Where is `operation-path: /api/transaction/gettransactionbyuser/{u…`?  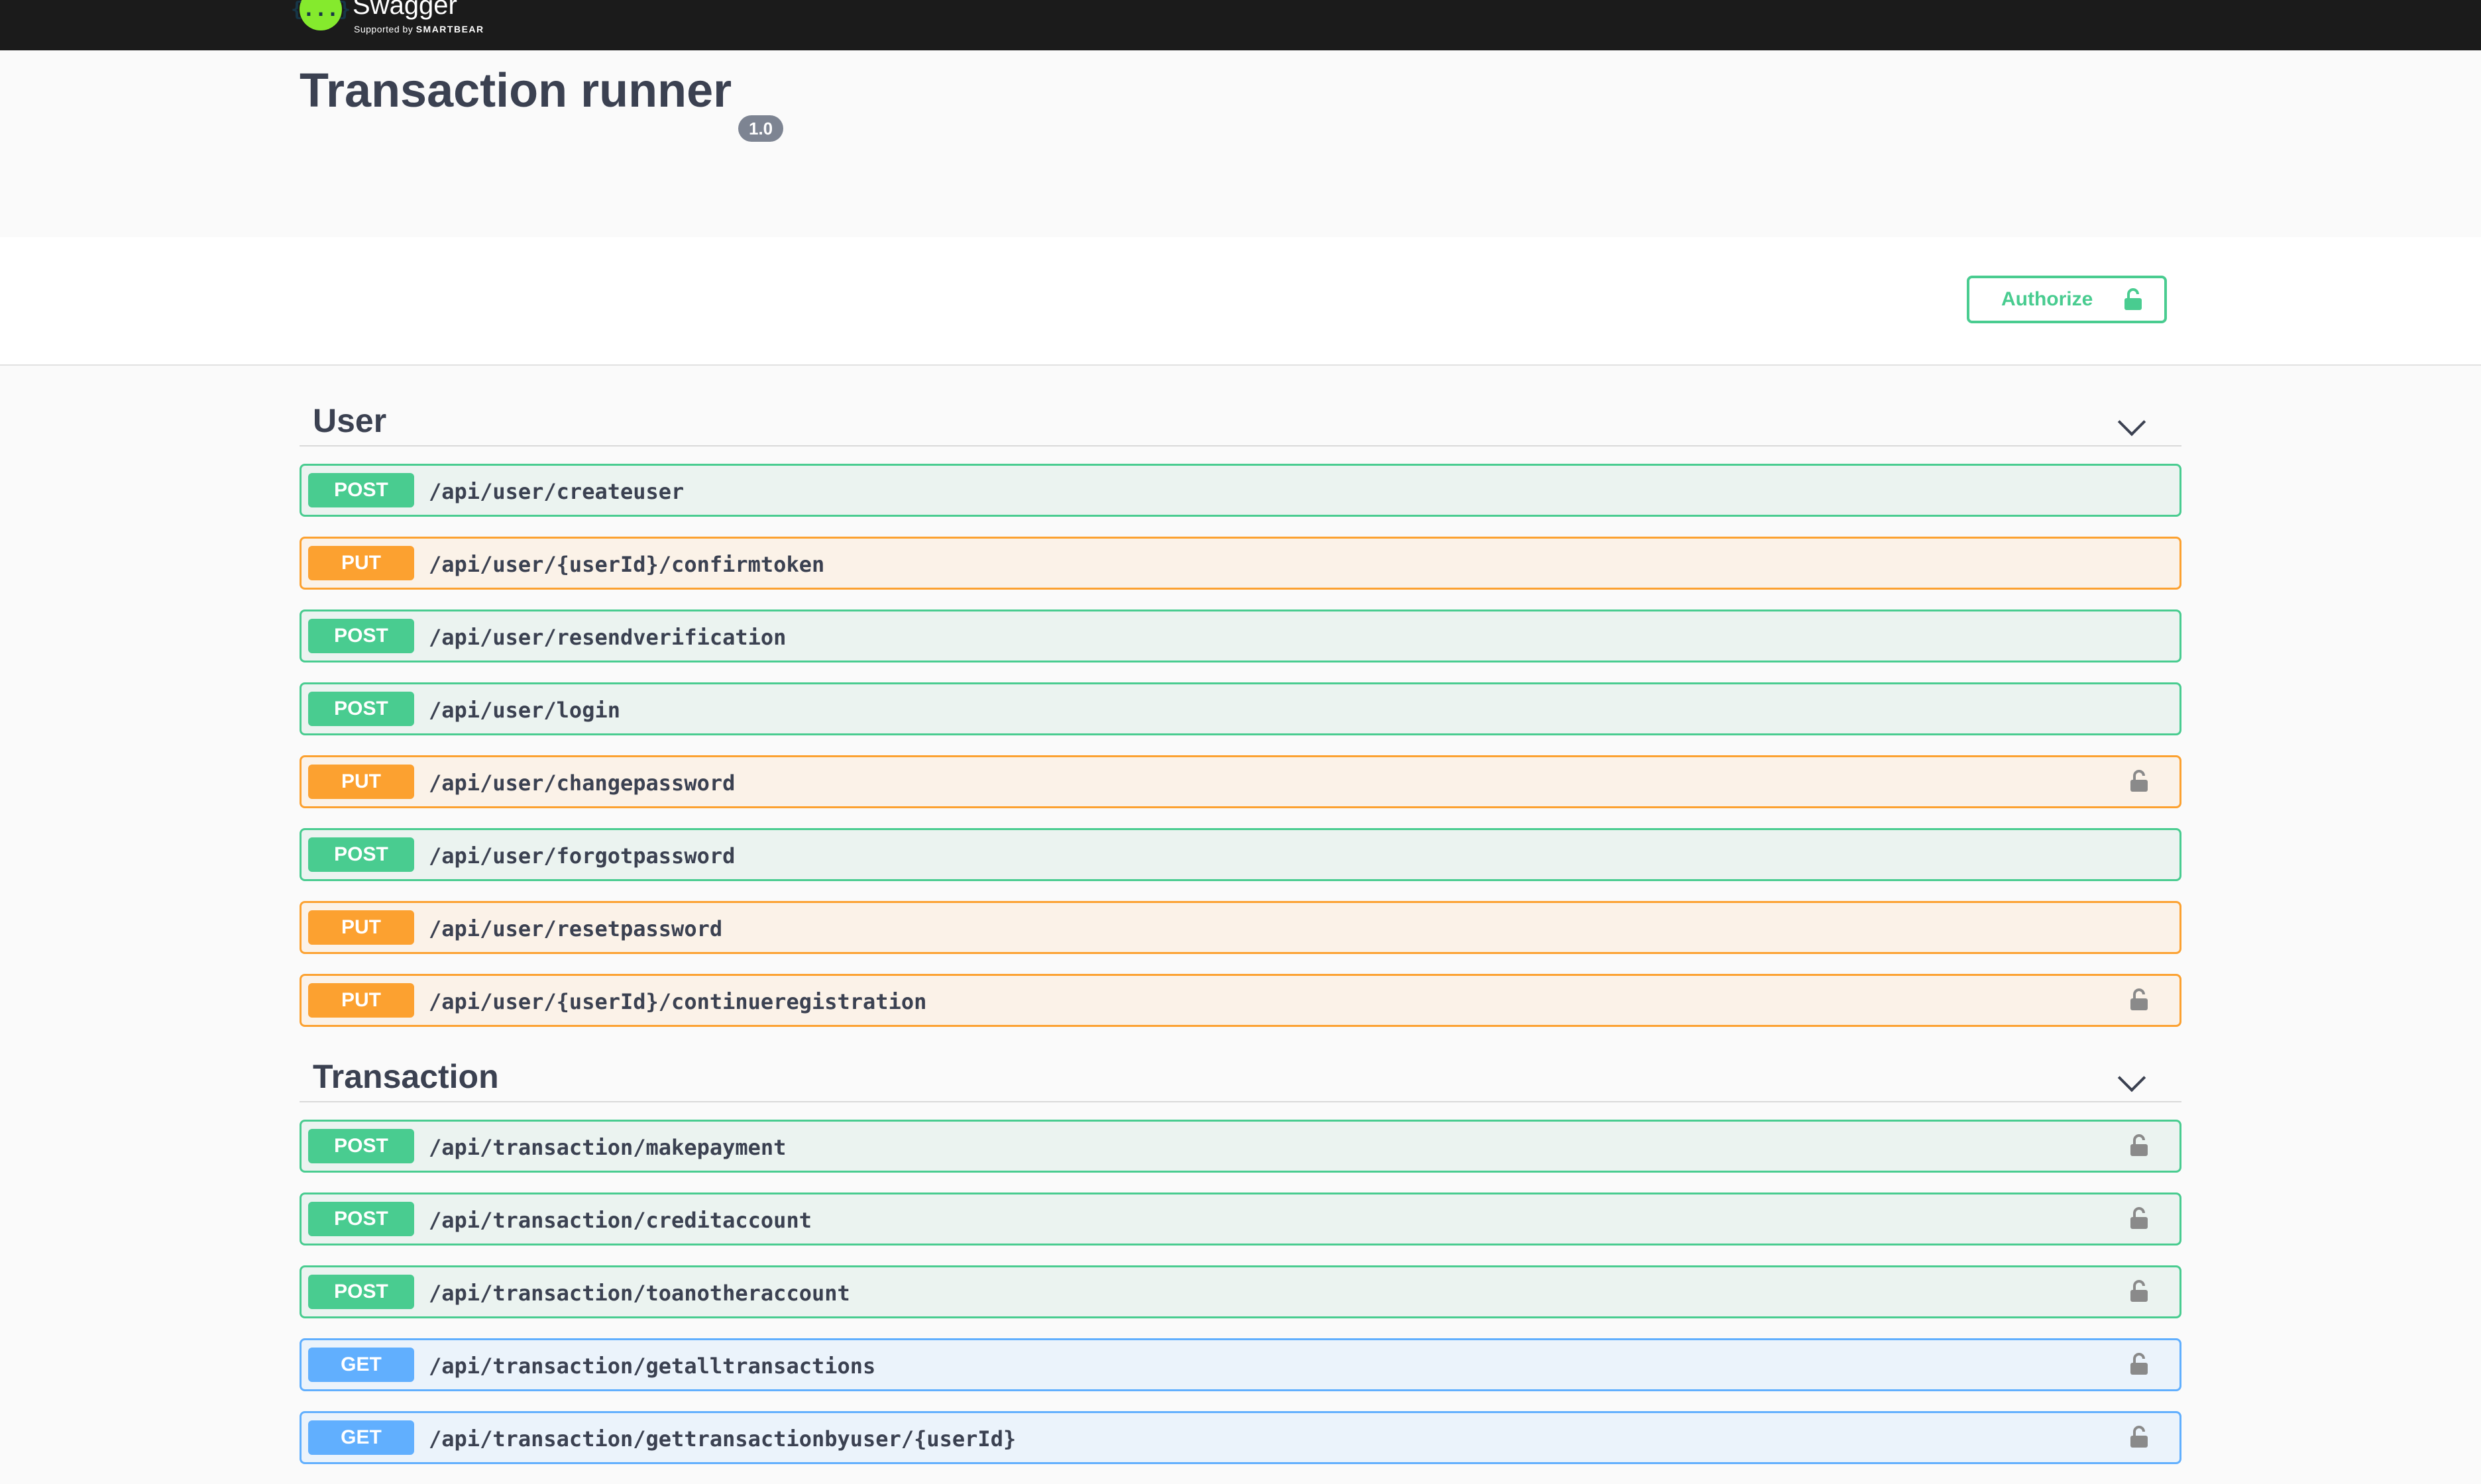
operation-path: /api/transaction/gettransactionbyuser/{u… is located at coordinates (723, 1439).